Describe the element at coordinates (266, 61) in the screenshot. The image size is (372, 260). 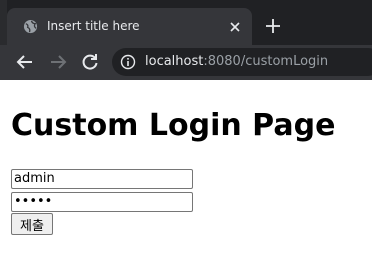
I see `url-path: :8080/customLogin` at that location.